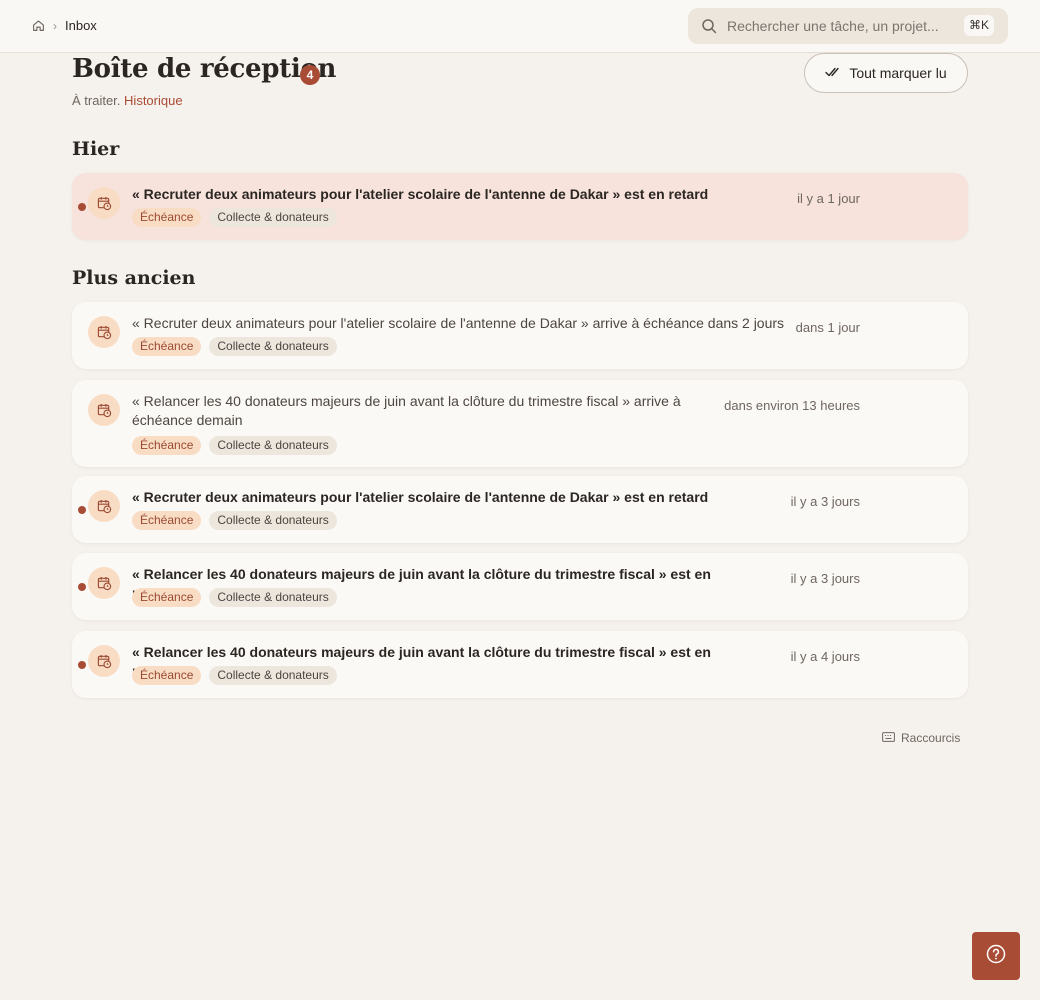 The height and width of the screenshot is (1000, 1040). Describe the element at coordinates (888, 738) in the screenshot. I see `keyboard-icon` at that location.